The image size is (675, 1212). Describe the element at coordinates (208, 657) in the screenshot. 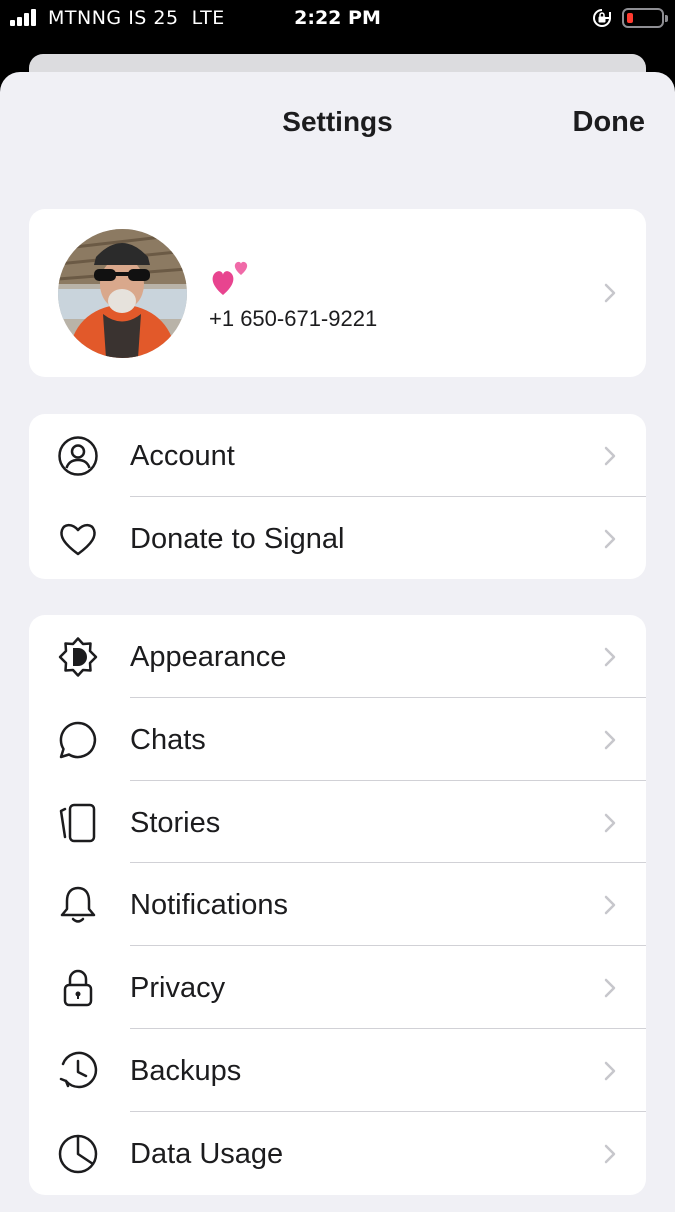

I see `settings-row-label: Appearance` at that location.